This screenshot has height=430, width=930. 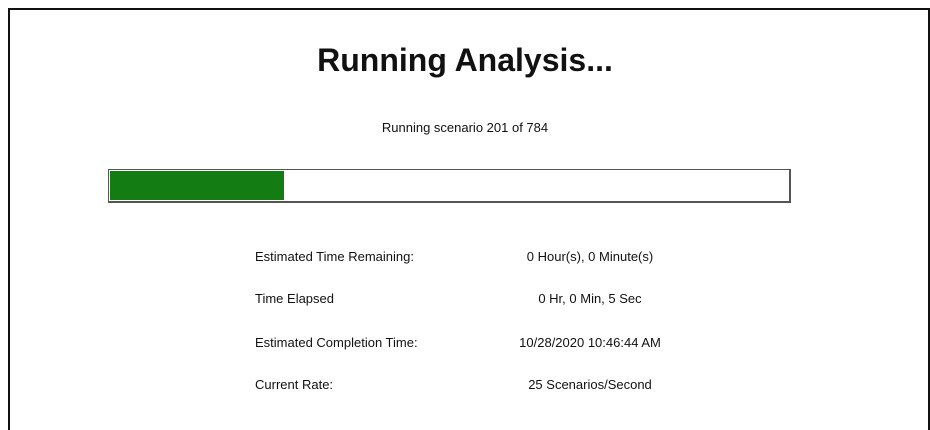 I want to click on stat-value: 10/28/2020 10:46:44 AM, so click(x=590, y=342).